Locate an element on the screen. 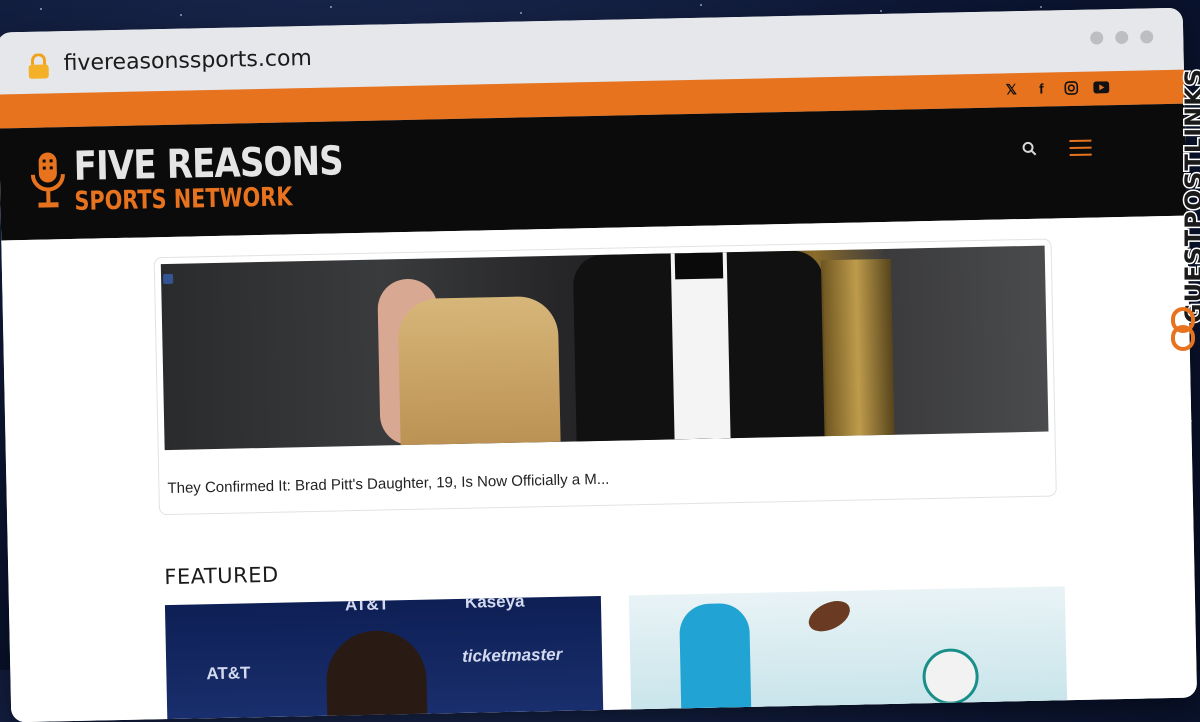  football-image is located at coordinates (829, 616).